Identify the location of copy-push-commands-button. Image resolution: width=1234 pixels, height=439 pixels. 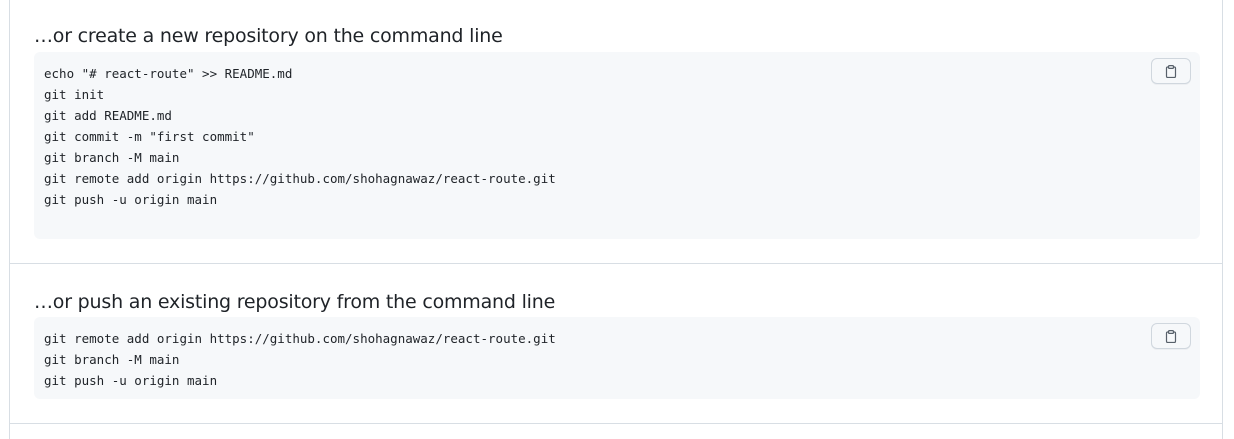
(1171, 336).